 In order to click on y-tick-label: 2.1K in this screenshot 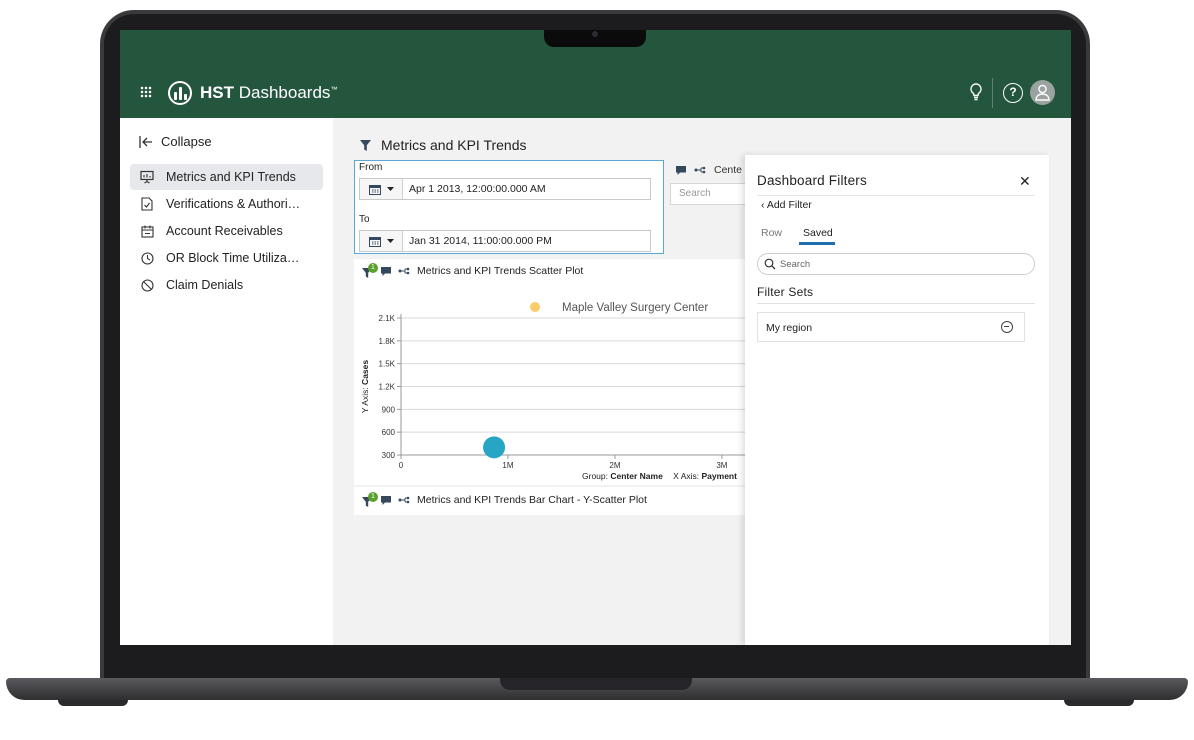, I will do `click(387, 318)`.